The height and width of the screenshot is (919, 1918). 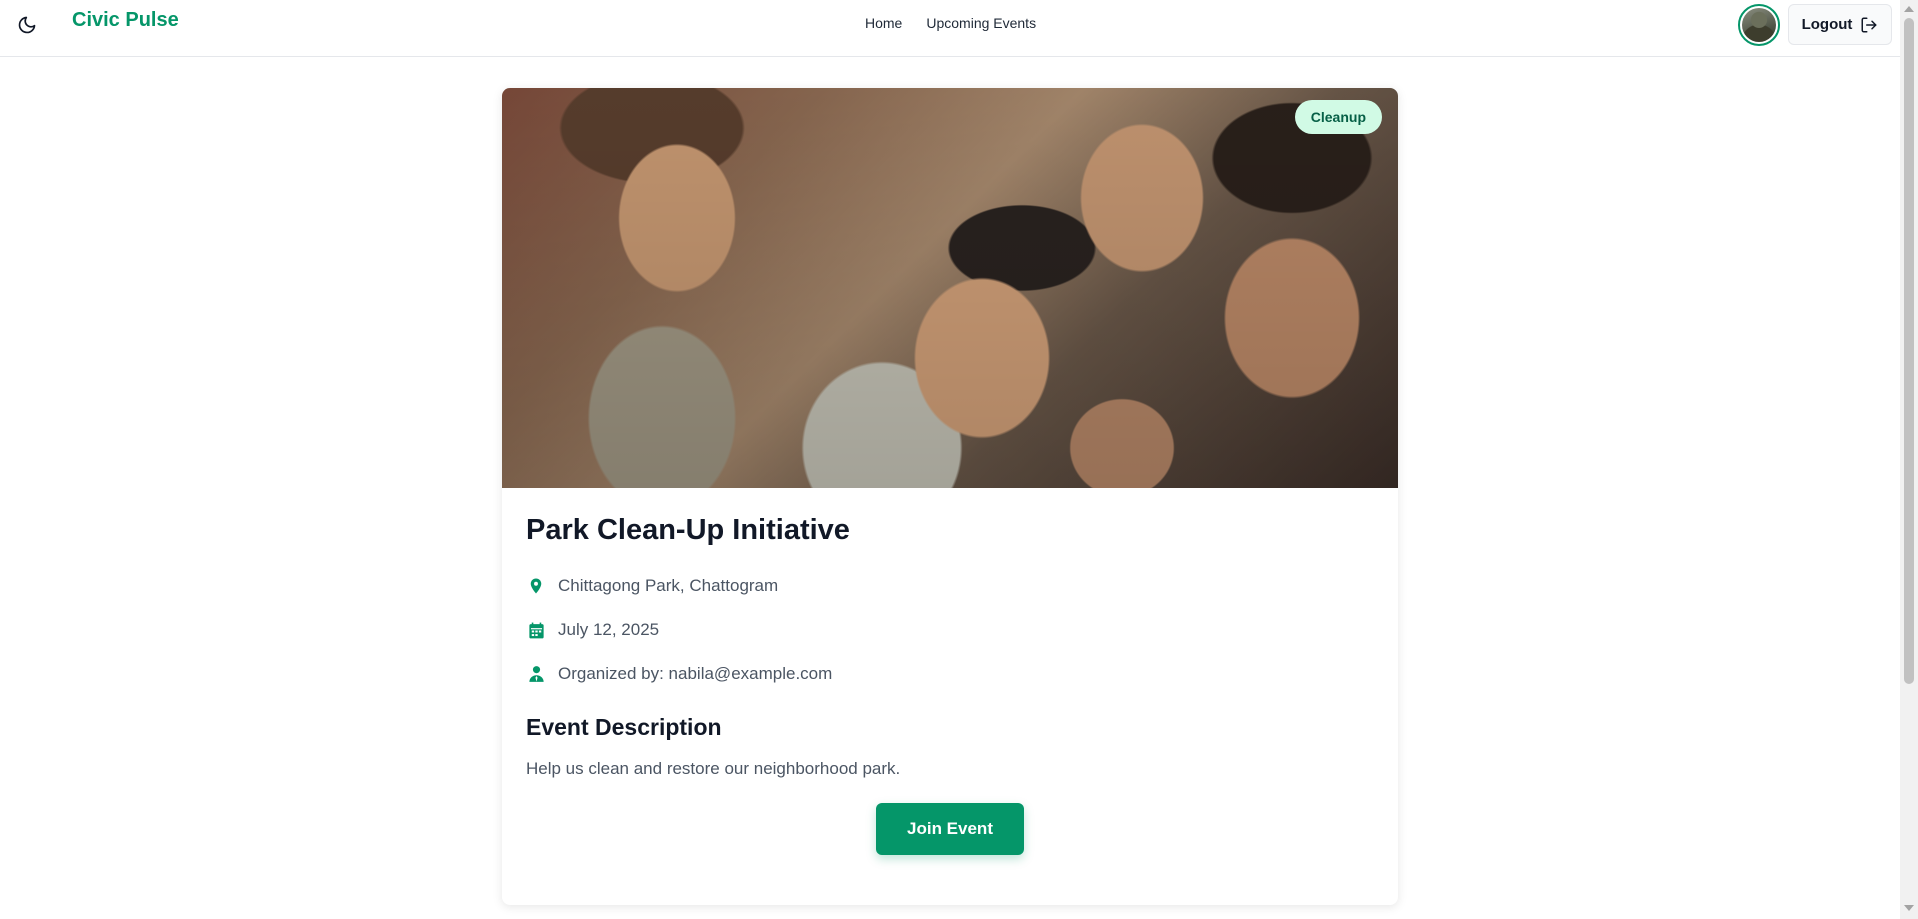 I want to click on theme-toggle-button, so click(x=27, y=25).